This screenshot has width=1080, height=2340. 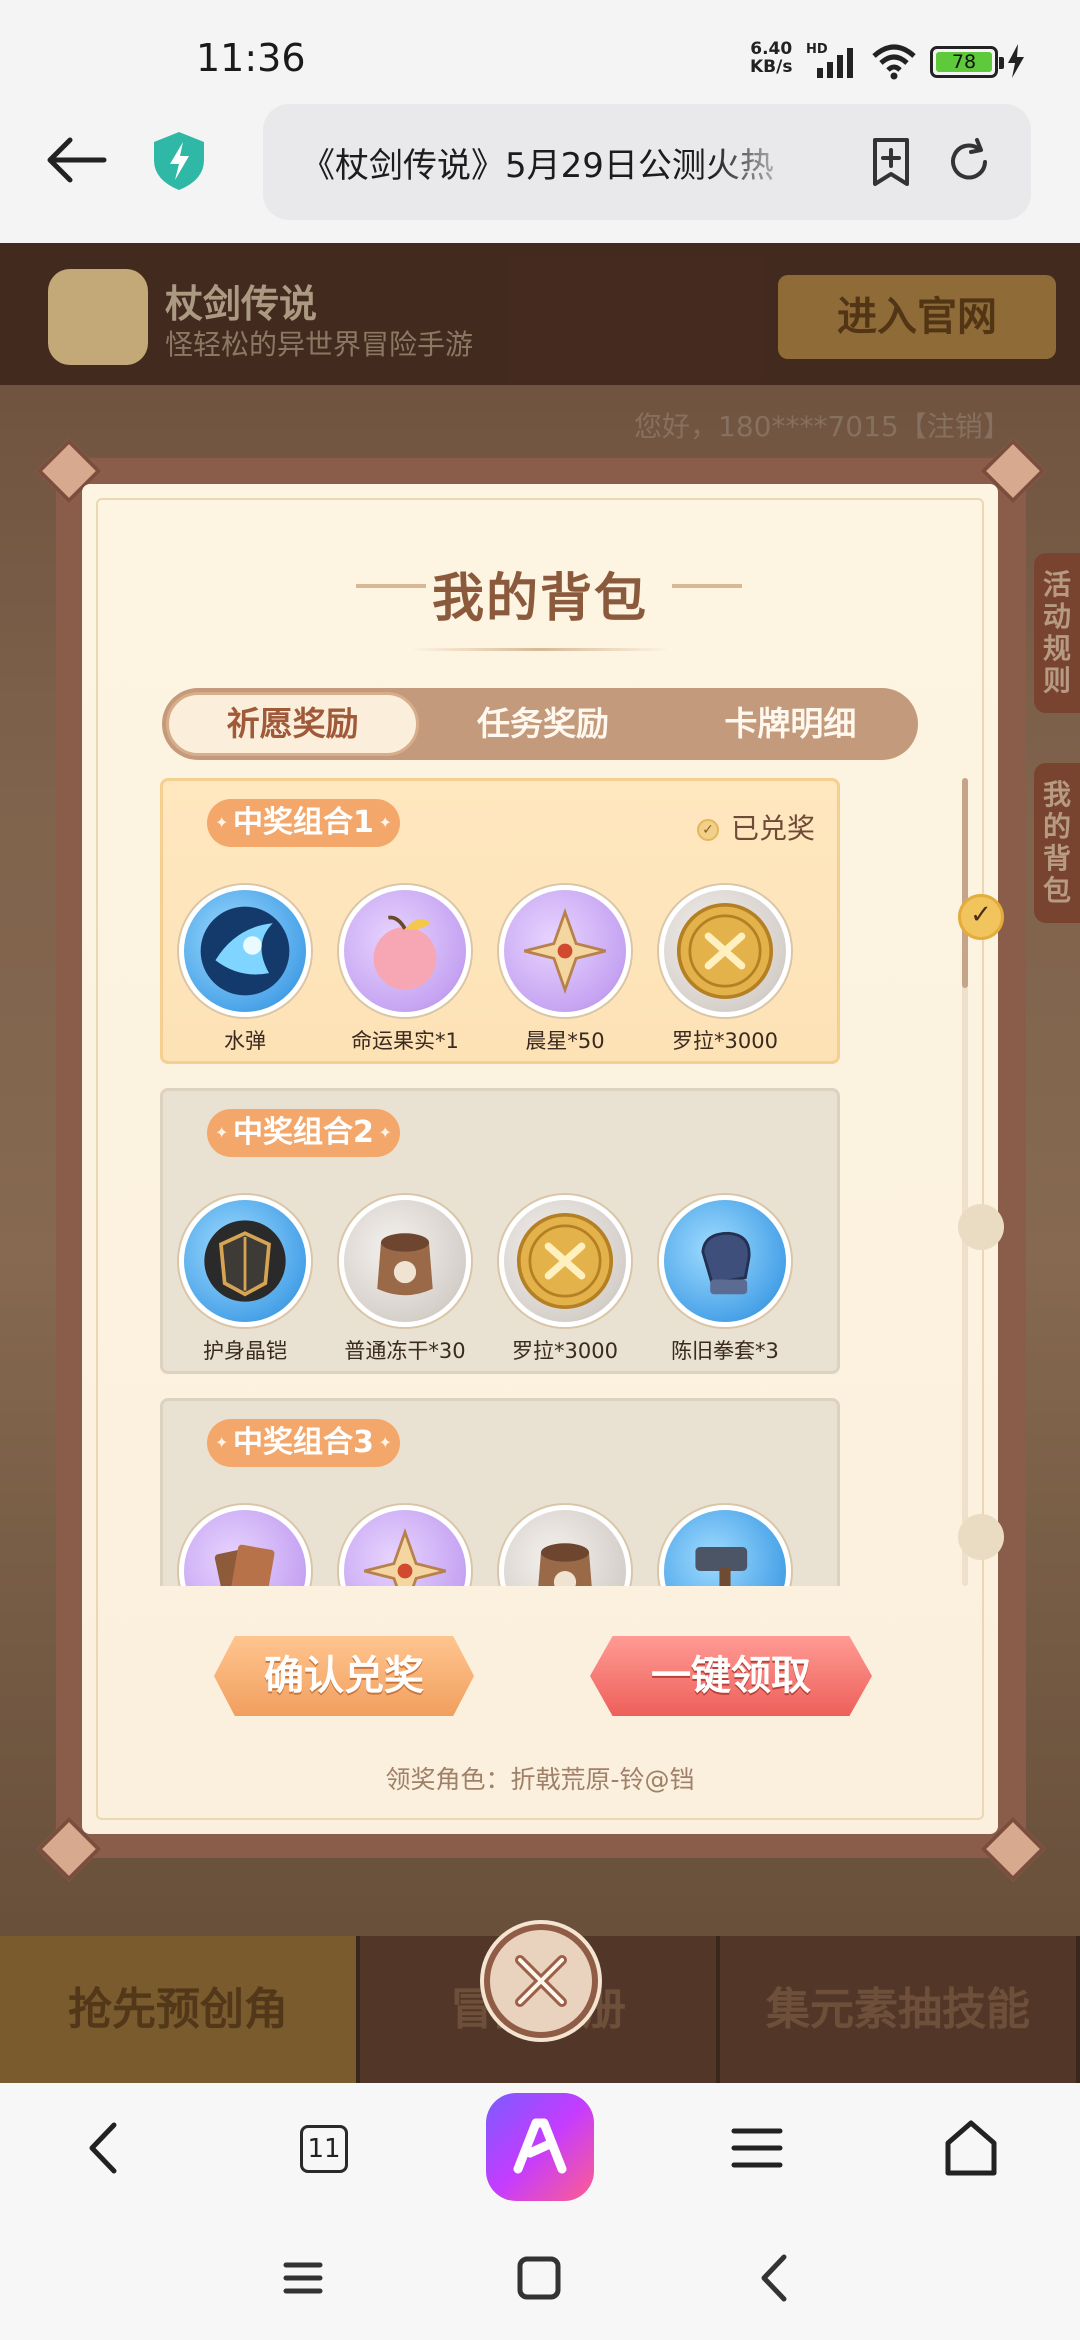 What do you see at coordinates (405, 951) in the screenshot?
I see `fate-fruit-icon` at bounding box center [405, 951].